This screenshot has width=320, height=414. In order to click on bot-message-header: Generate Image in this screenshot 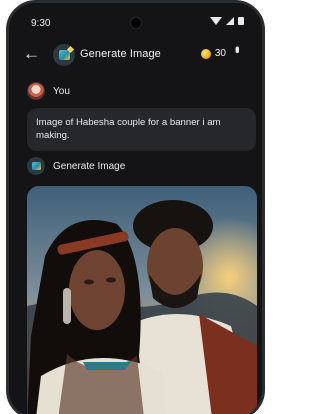, I will do `click(76, 166)`.